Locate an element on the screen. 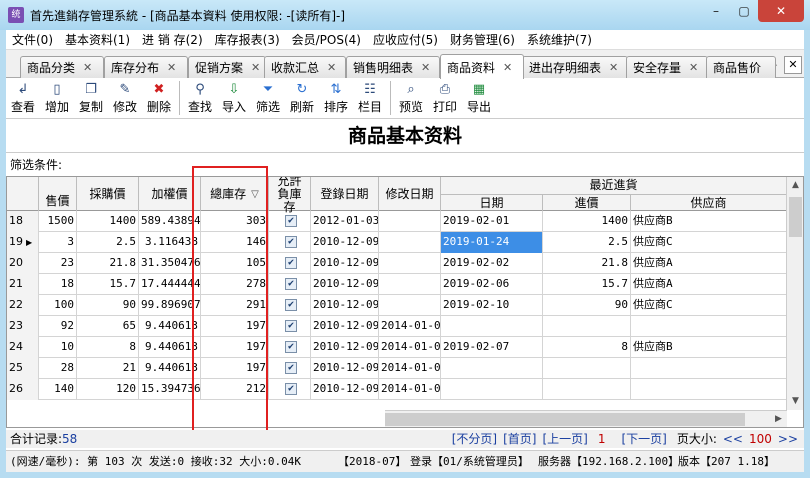  export-button: ▦ 导出 is located at coordinates (479, 96).